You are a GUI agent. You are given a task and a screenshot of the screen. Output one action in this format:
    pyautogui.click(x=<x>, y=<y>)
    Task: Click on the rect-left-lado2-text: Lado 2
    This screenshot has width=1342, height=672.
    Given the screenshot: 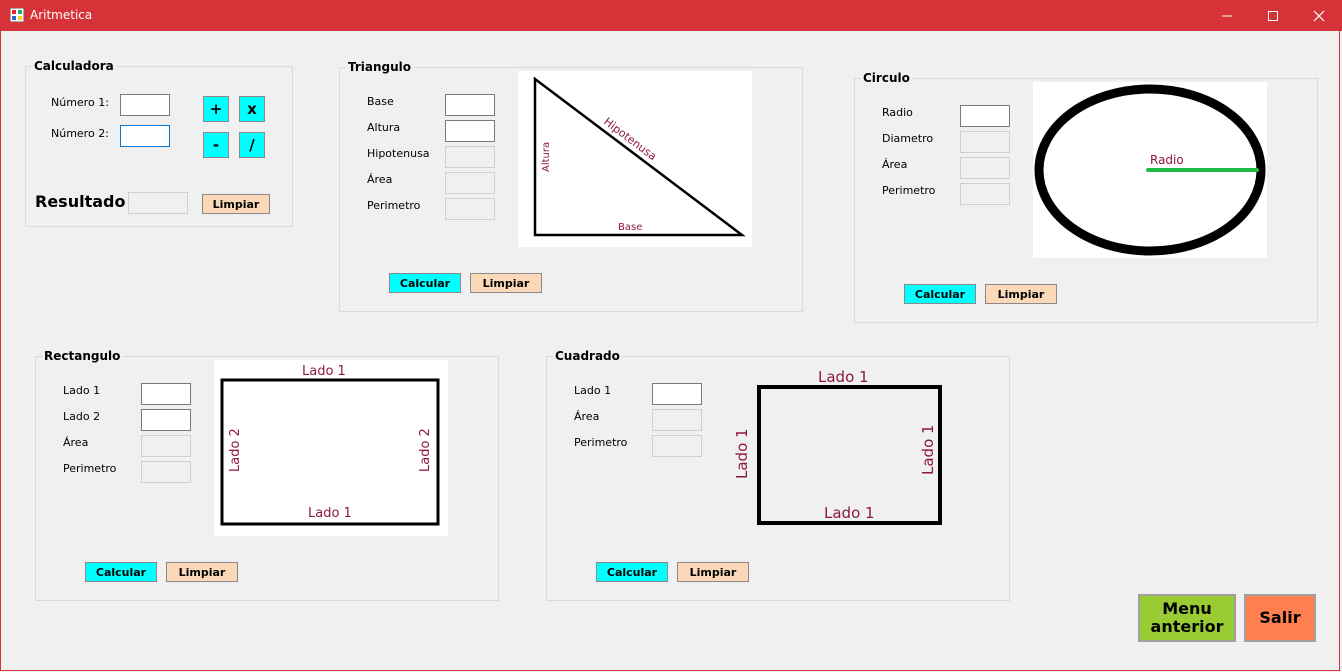 What is the action you would take?
    pyautogui.click(x=235, y=450)
    